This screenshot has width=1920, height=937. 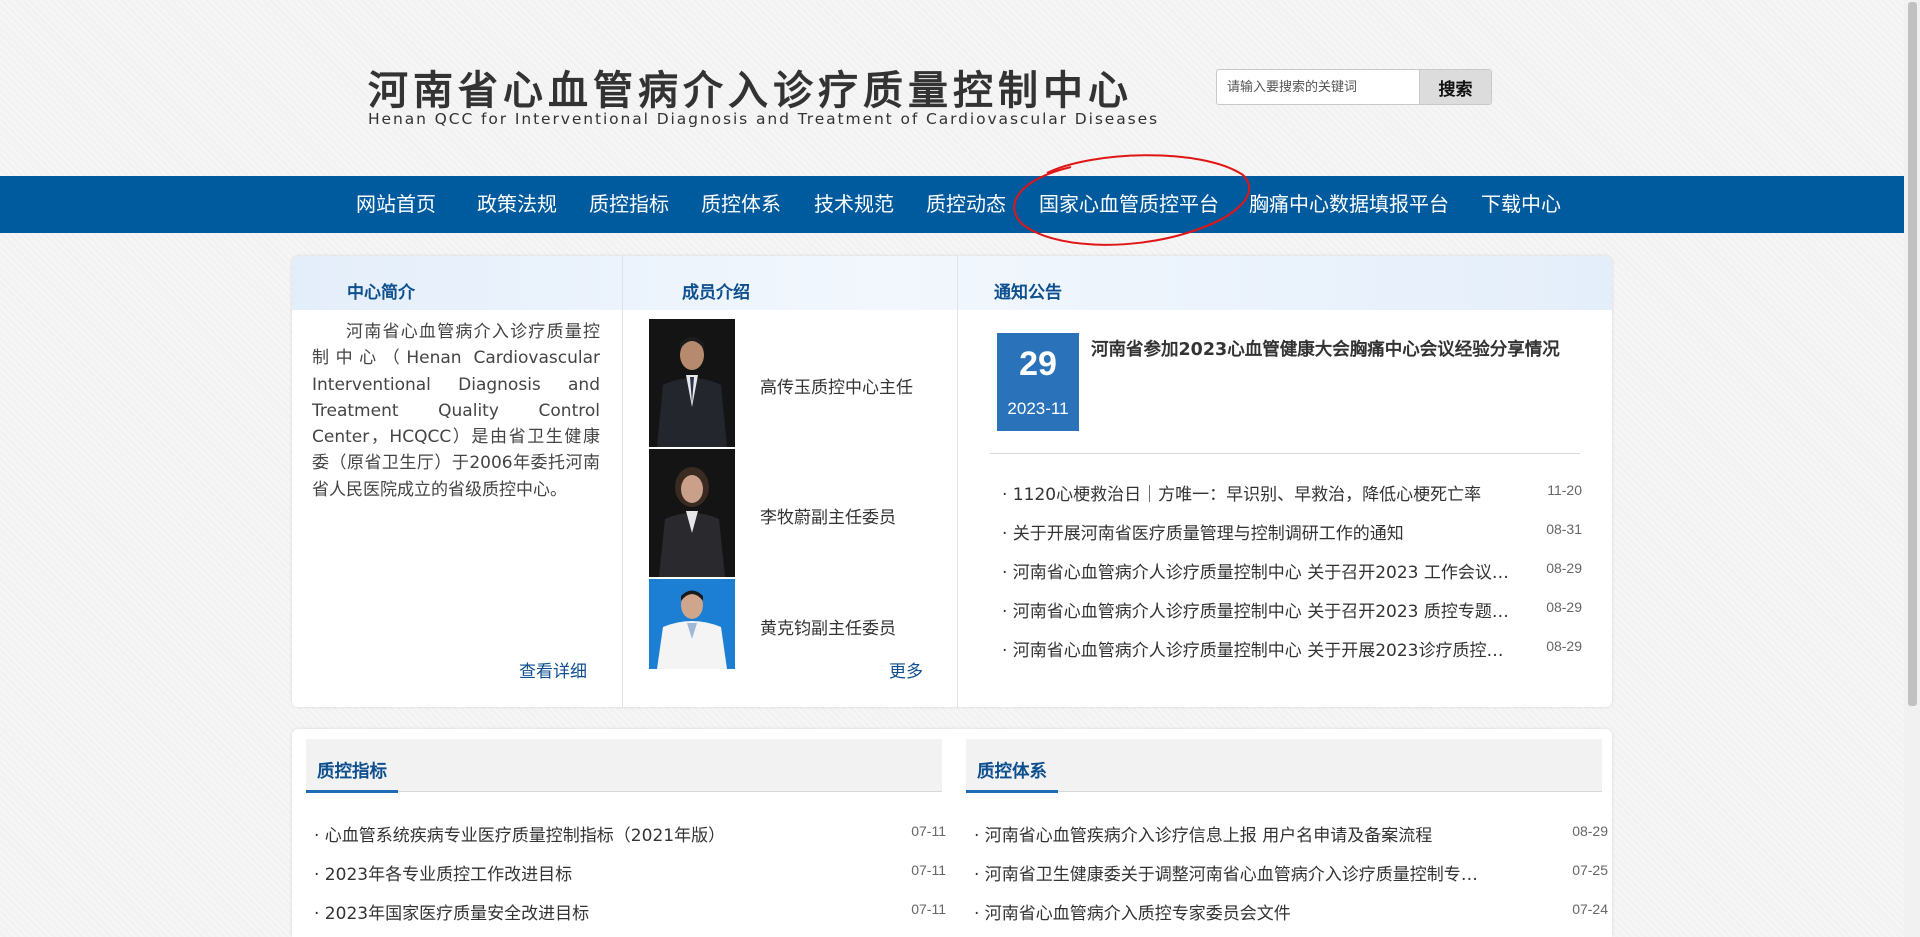 What do you see at coordinates (1129, 204) in the screenshot?
I see `nav-item-national-cardio-qc-platform: 国家心血管质控平台` at bounding box center [1129, 204].